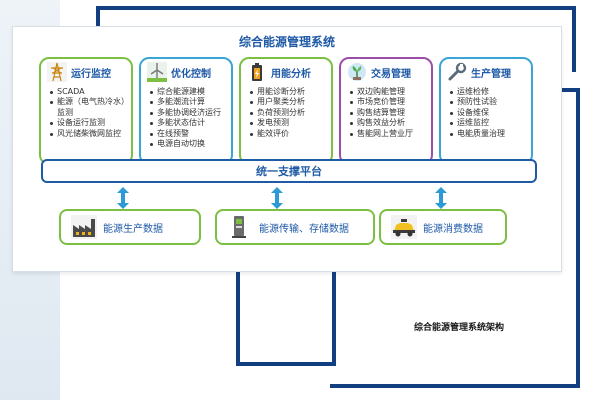 The image size is (600, 400). What do you see at coordinates (290, 102) in the screenshot?
I see `list-item: 用户聚类分析` at bounding box center [290, 102].